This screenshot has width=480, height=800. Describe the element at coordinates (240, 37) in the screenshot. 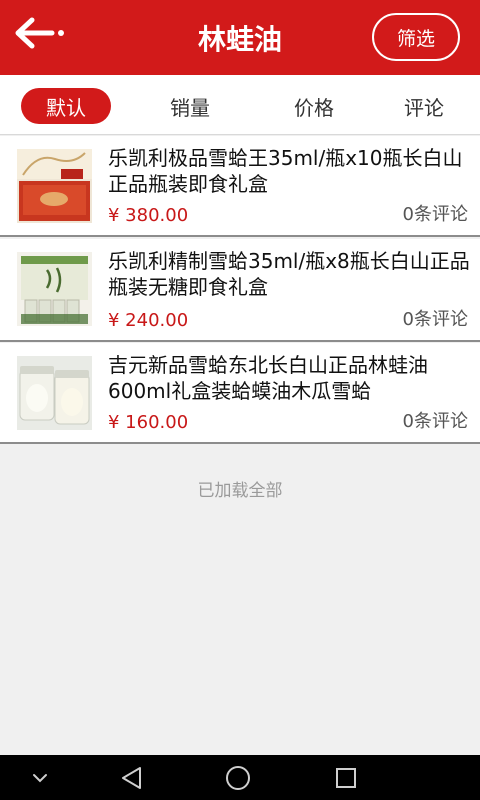

I see `app-header: 林蛙油 筛选` at that location.